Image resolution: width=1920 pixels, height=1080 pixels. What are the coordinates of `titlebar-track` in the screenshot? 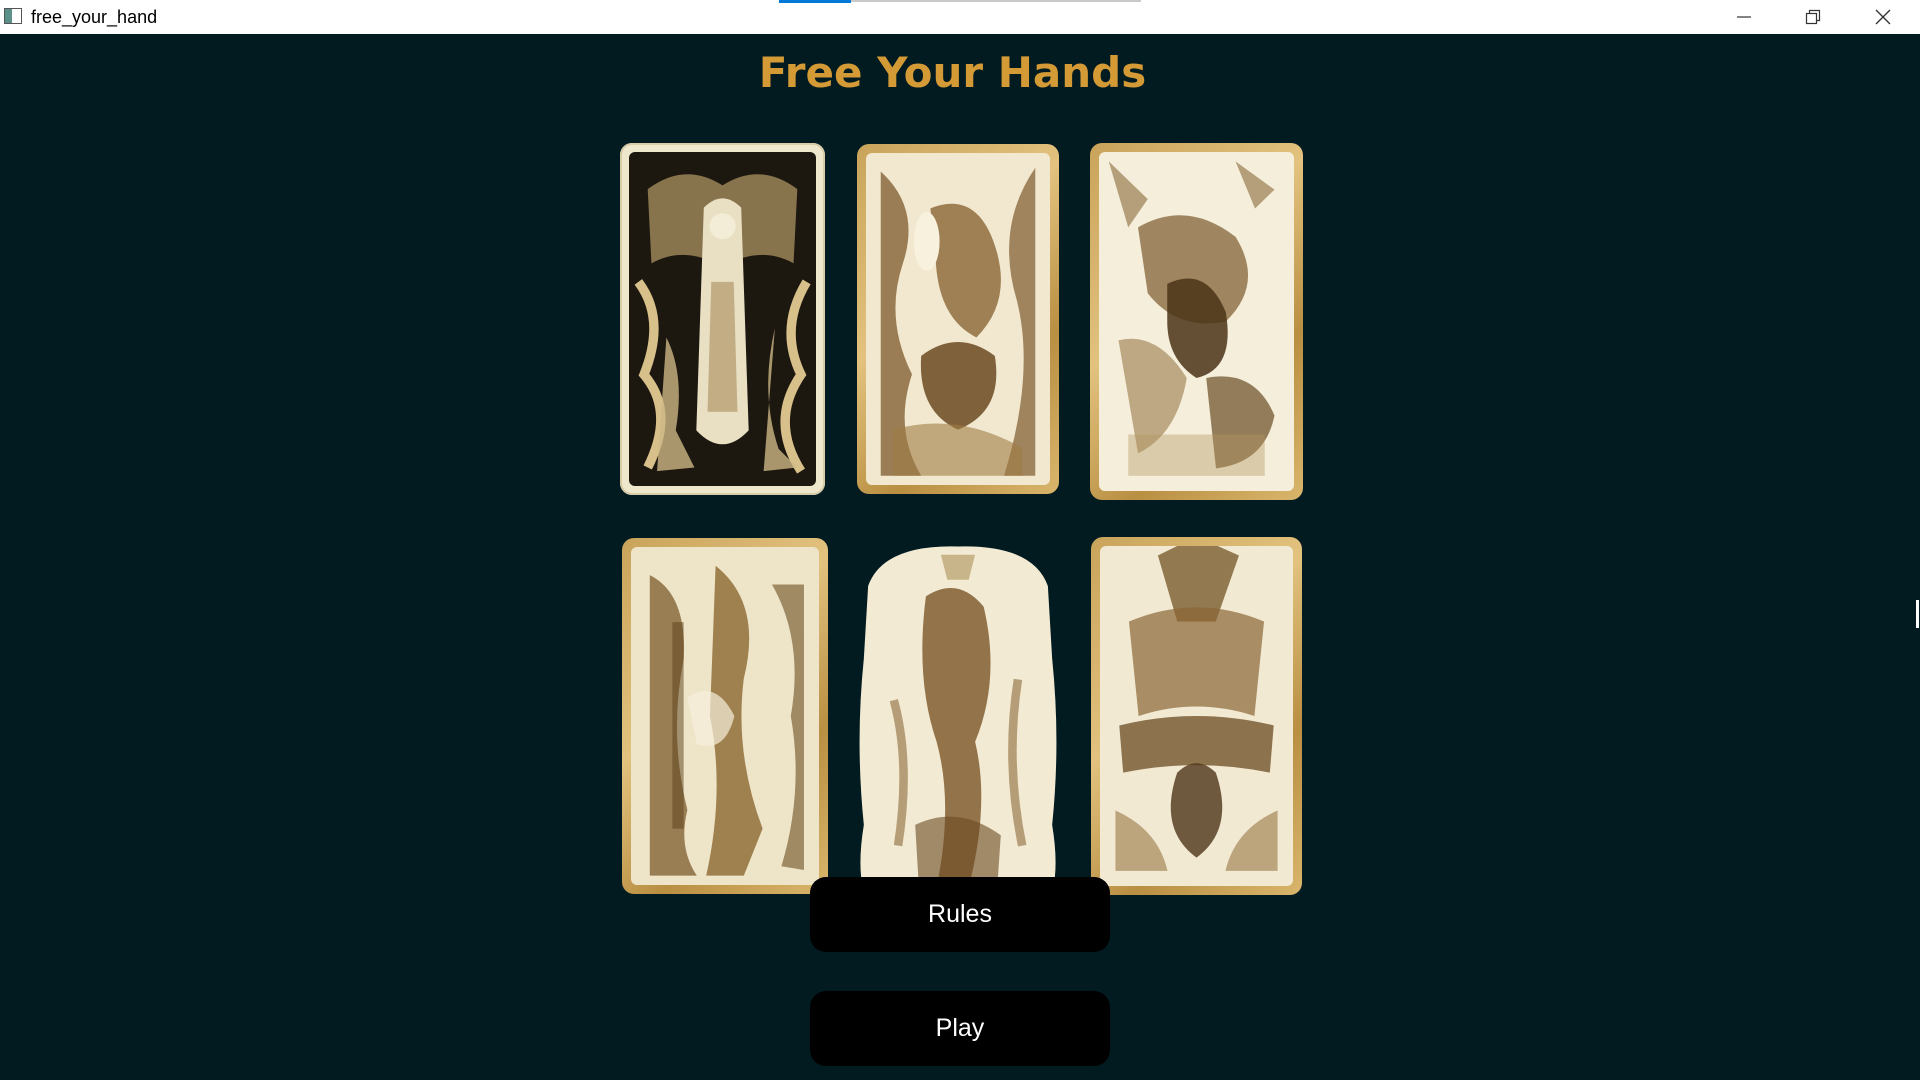 It's located at (996, 1).